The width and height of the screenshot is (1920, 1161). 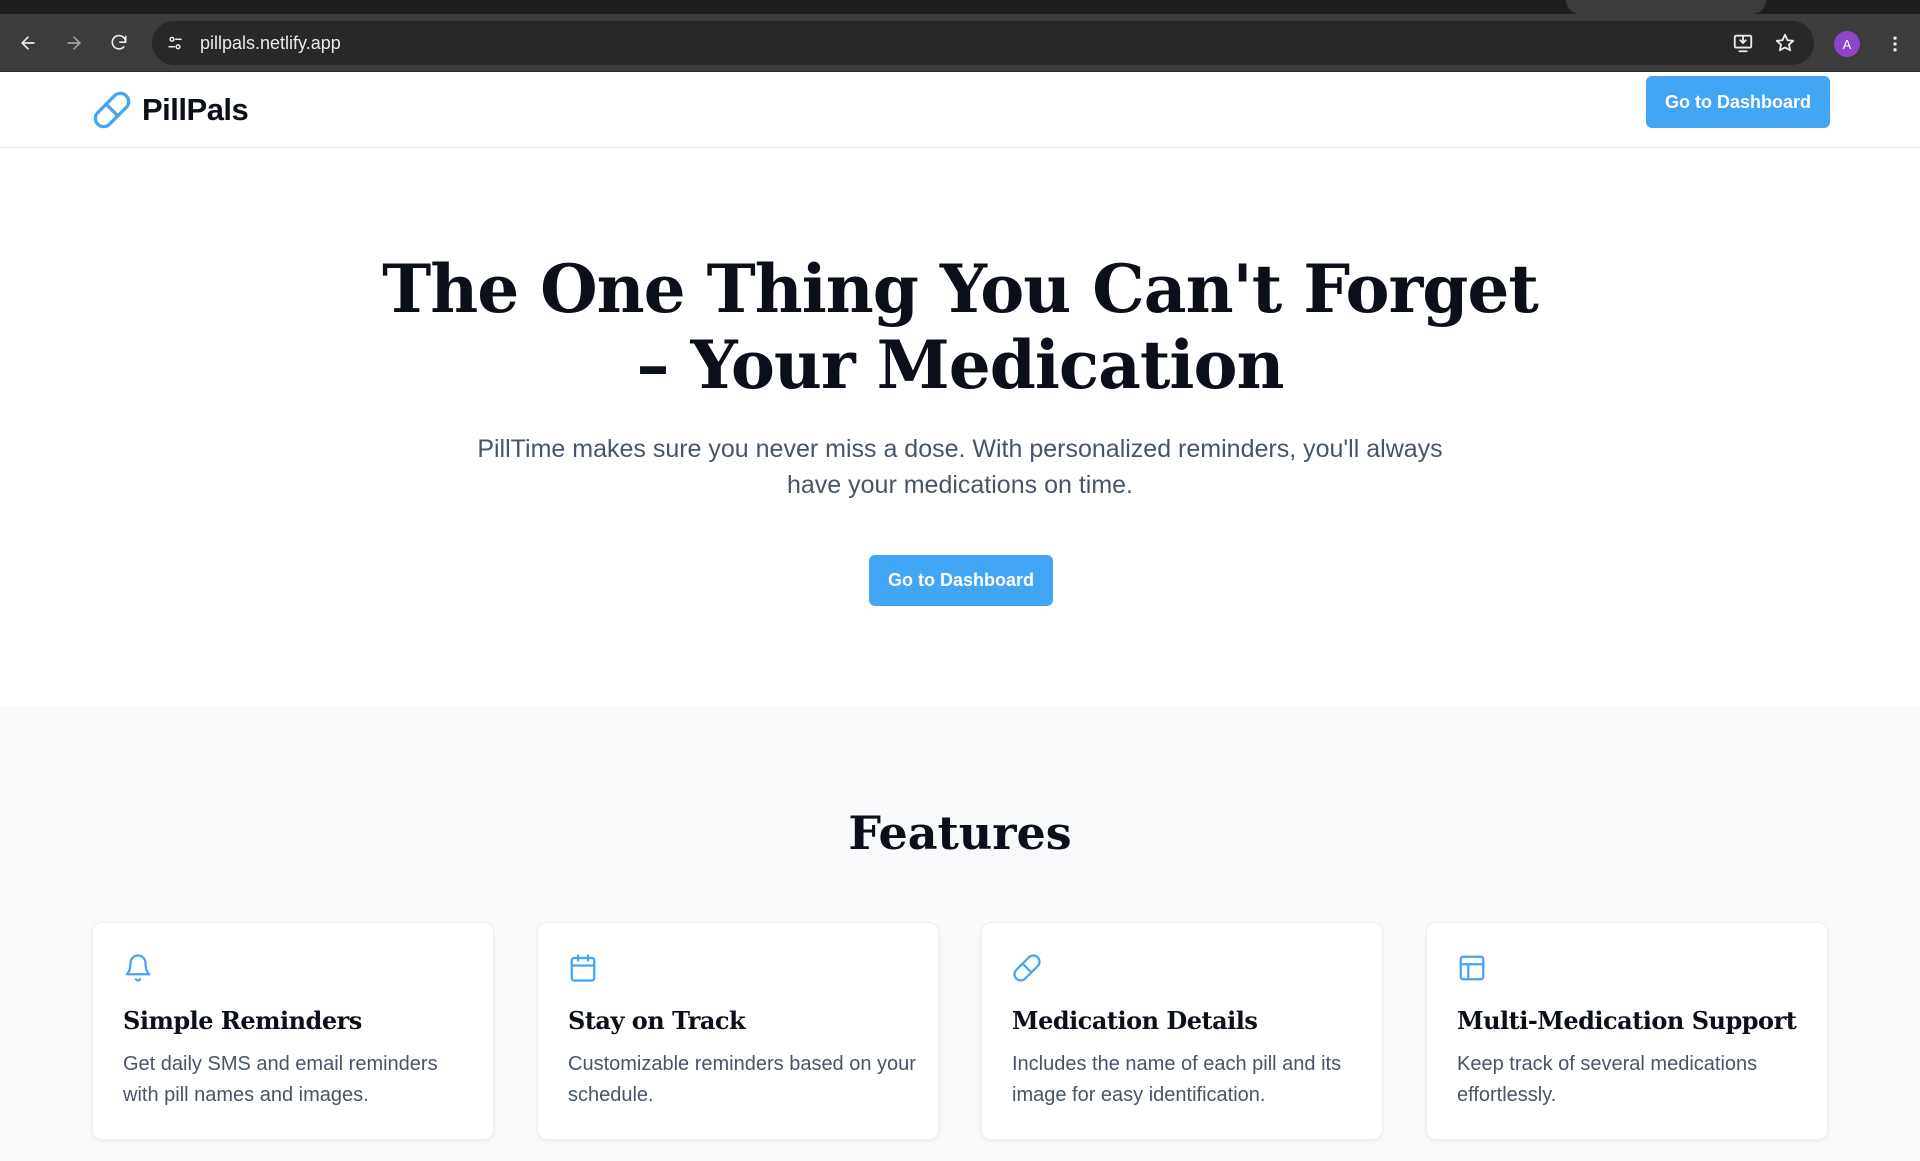 I want to click on reload-button, so click(x=119, y=43).